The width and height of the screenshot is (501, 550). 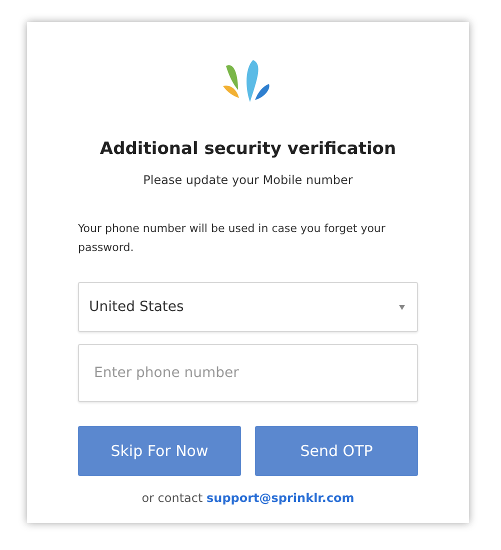 What do you see at coordinates (280, 498) in the screenshot?
I see `support-link: support@sprinklr.com` at bounding box center [280, 498].